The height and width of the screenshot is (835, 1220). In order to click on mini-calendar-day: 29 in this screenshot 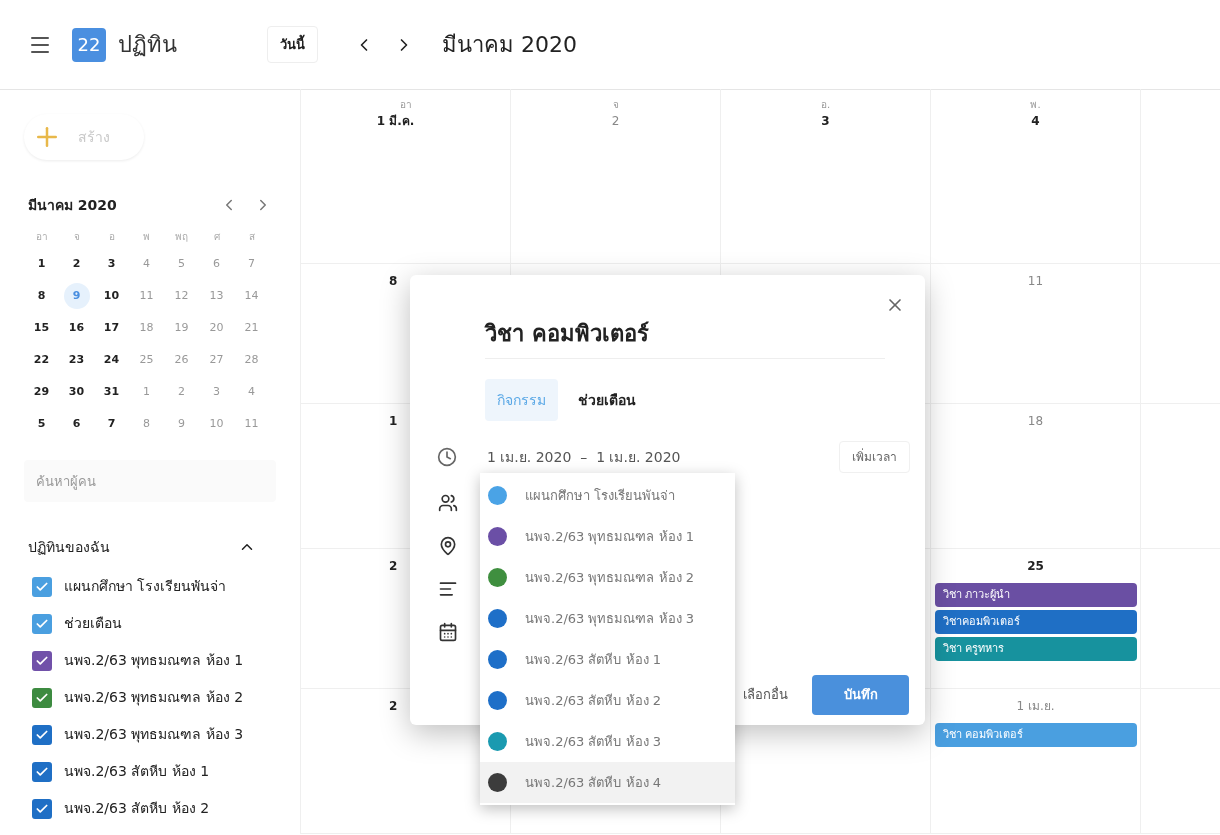, I will do `click(41, 392)`.